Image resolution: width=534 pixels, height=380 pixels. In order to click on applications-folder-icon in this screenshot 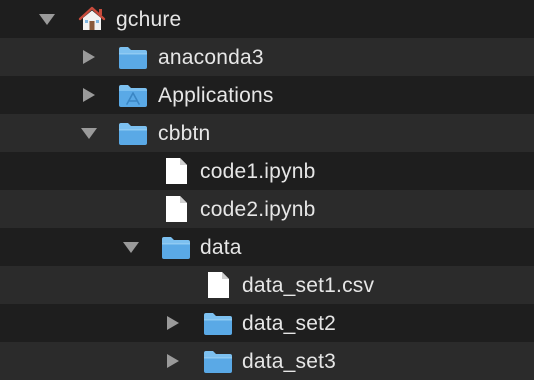, I will do `click(133, 95)`.